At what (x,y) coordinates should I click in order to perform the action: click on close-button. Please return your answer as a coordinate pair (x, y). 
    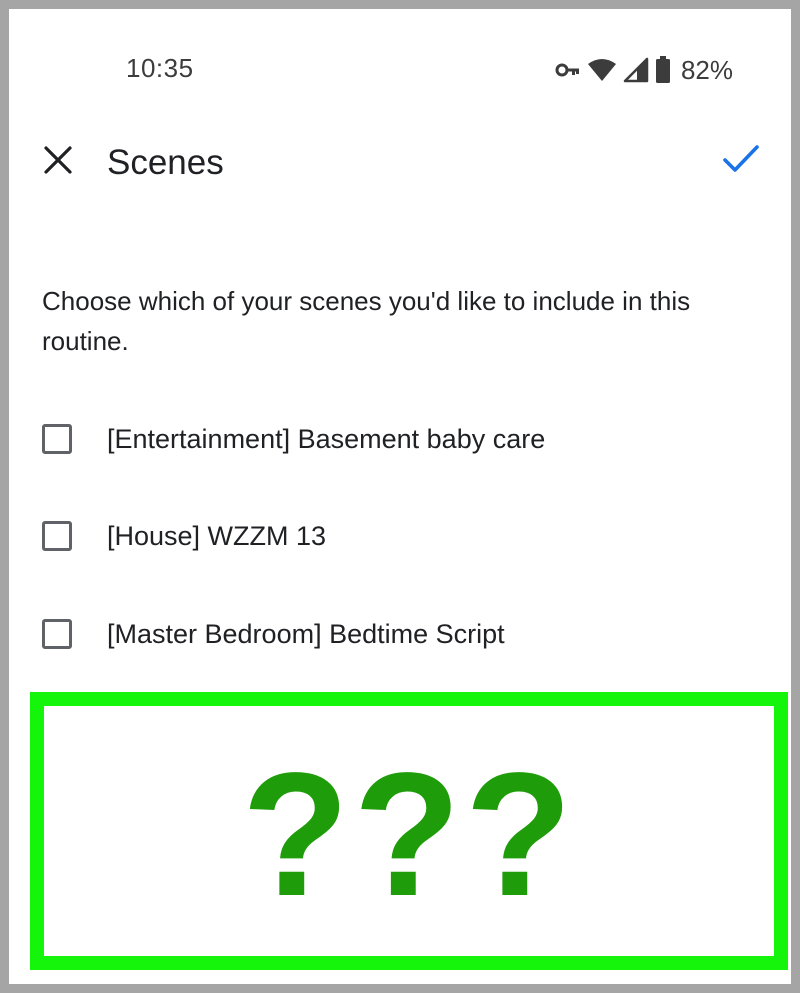
    Looking at the image, I should click on (58, 162).